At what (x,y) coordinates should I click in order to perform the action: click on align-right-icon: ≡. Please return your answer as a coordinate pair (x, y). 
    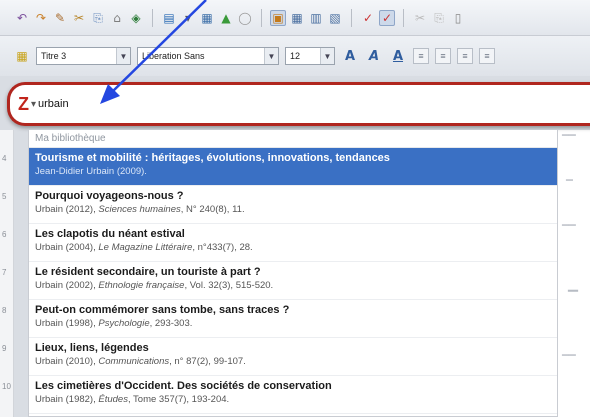
    Looking at the image, I should click on (465, 56).